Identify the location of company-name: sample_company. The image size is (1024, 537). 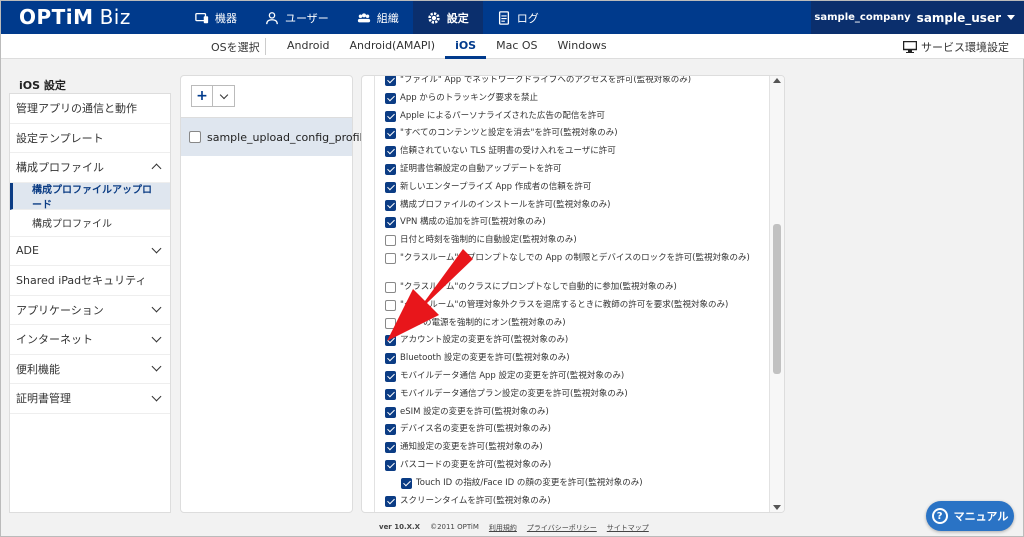
(862, 17).